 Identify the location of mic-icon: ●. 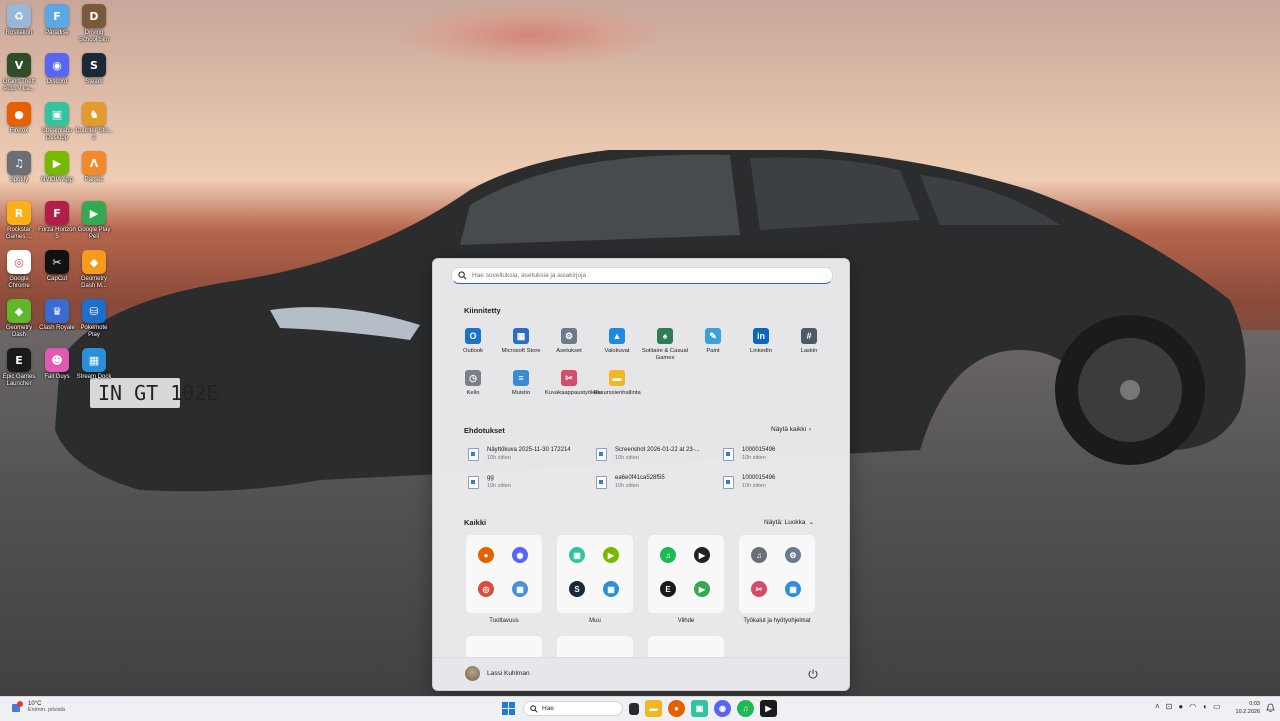
(1180, 706).